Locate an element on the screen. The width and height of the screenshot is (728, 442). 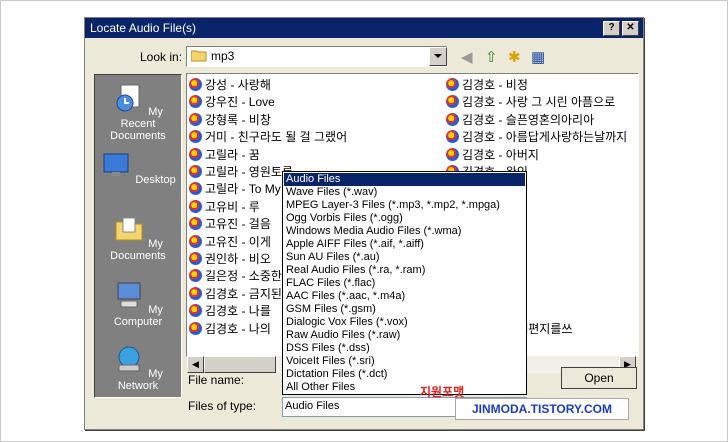
lookin-value: mp3 is located at coordinates (223, 56).